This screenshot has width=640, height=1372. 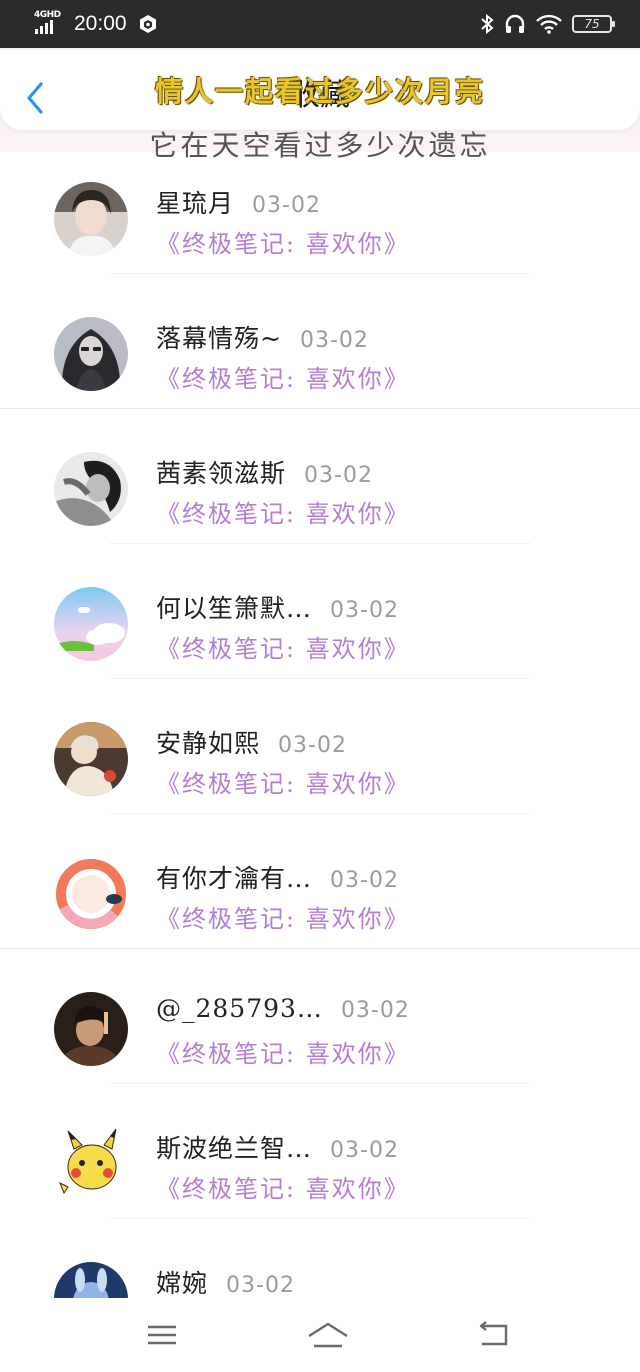 What do you see at coordinates (182, 1281) in the screenshot?
I see `user-name: 嫦婉` at bounding box center [182, 1281].